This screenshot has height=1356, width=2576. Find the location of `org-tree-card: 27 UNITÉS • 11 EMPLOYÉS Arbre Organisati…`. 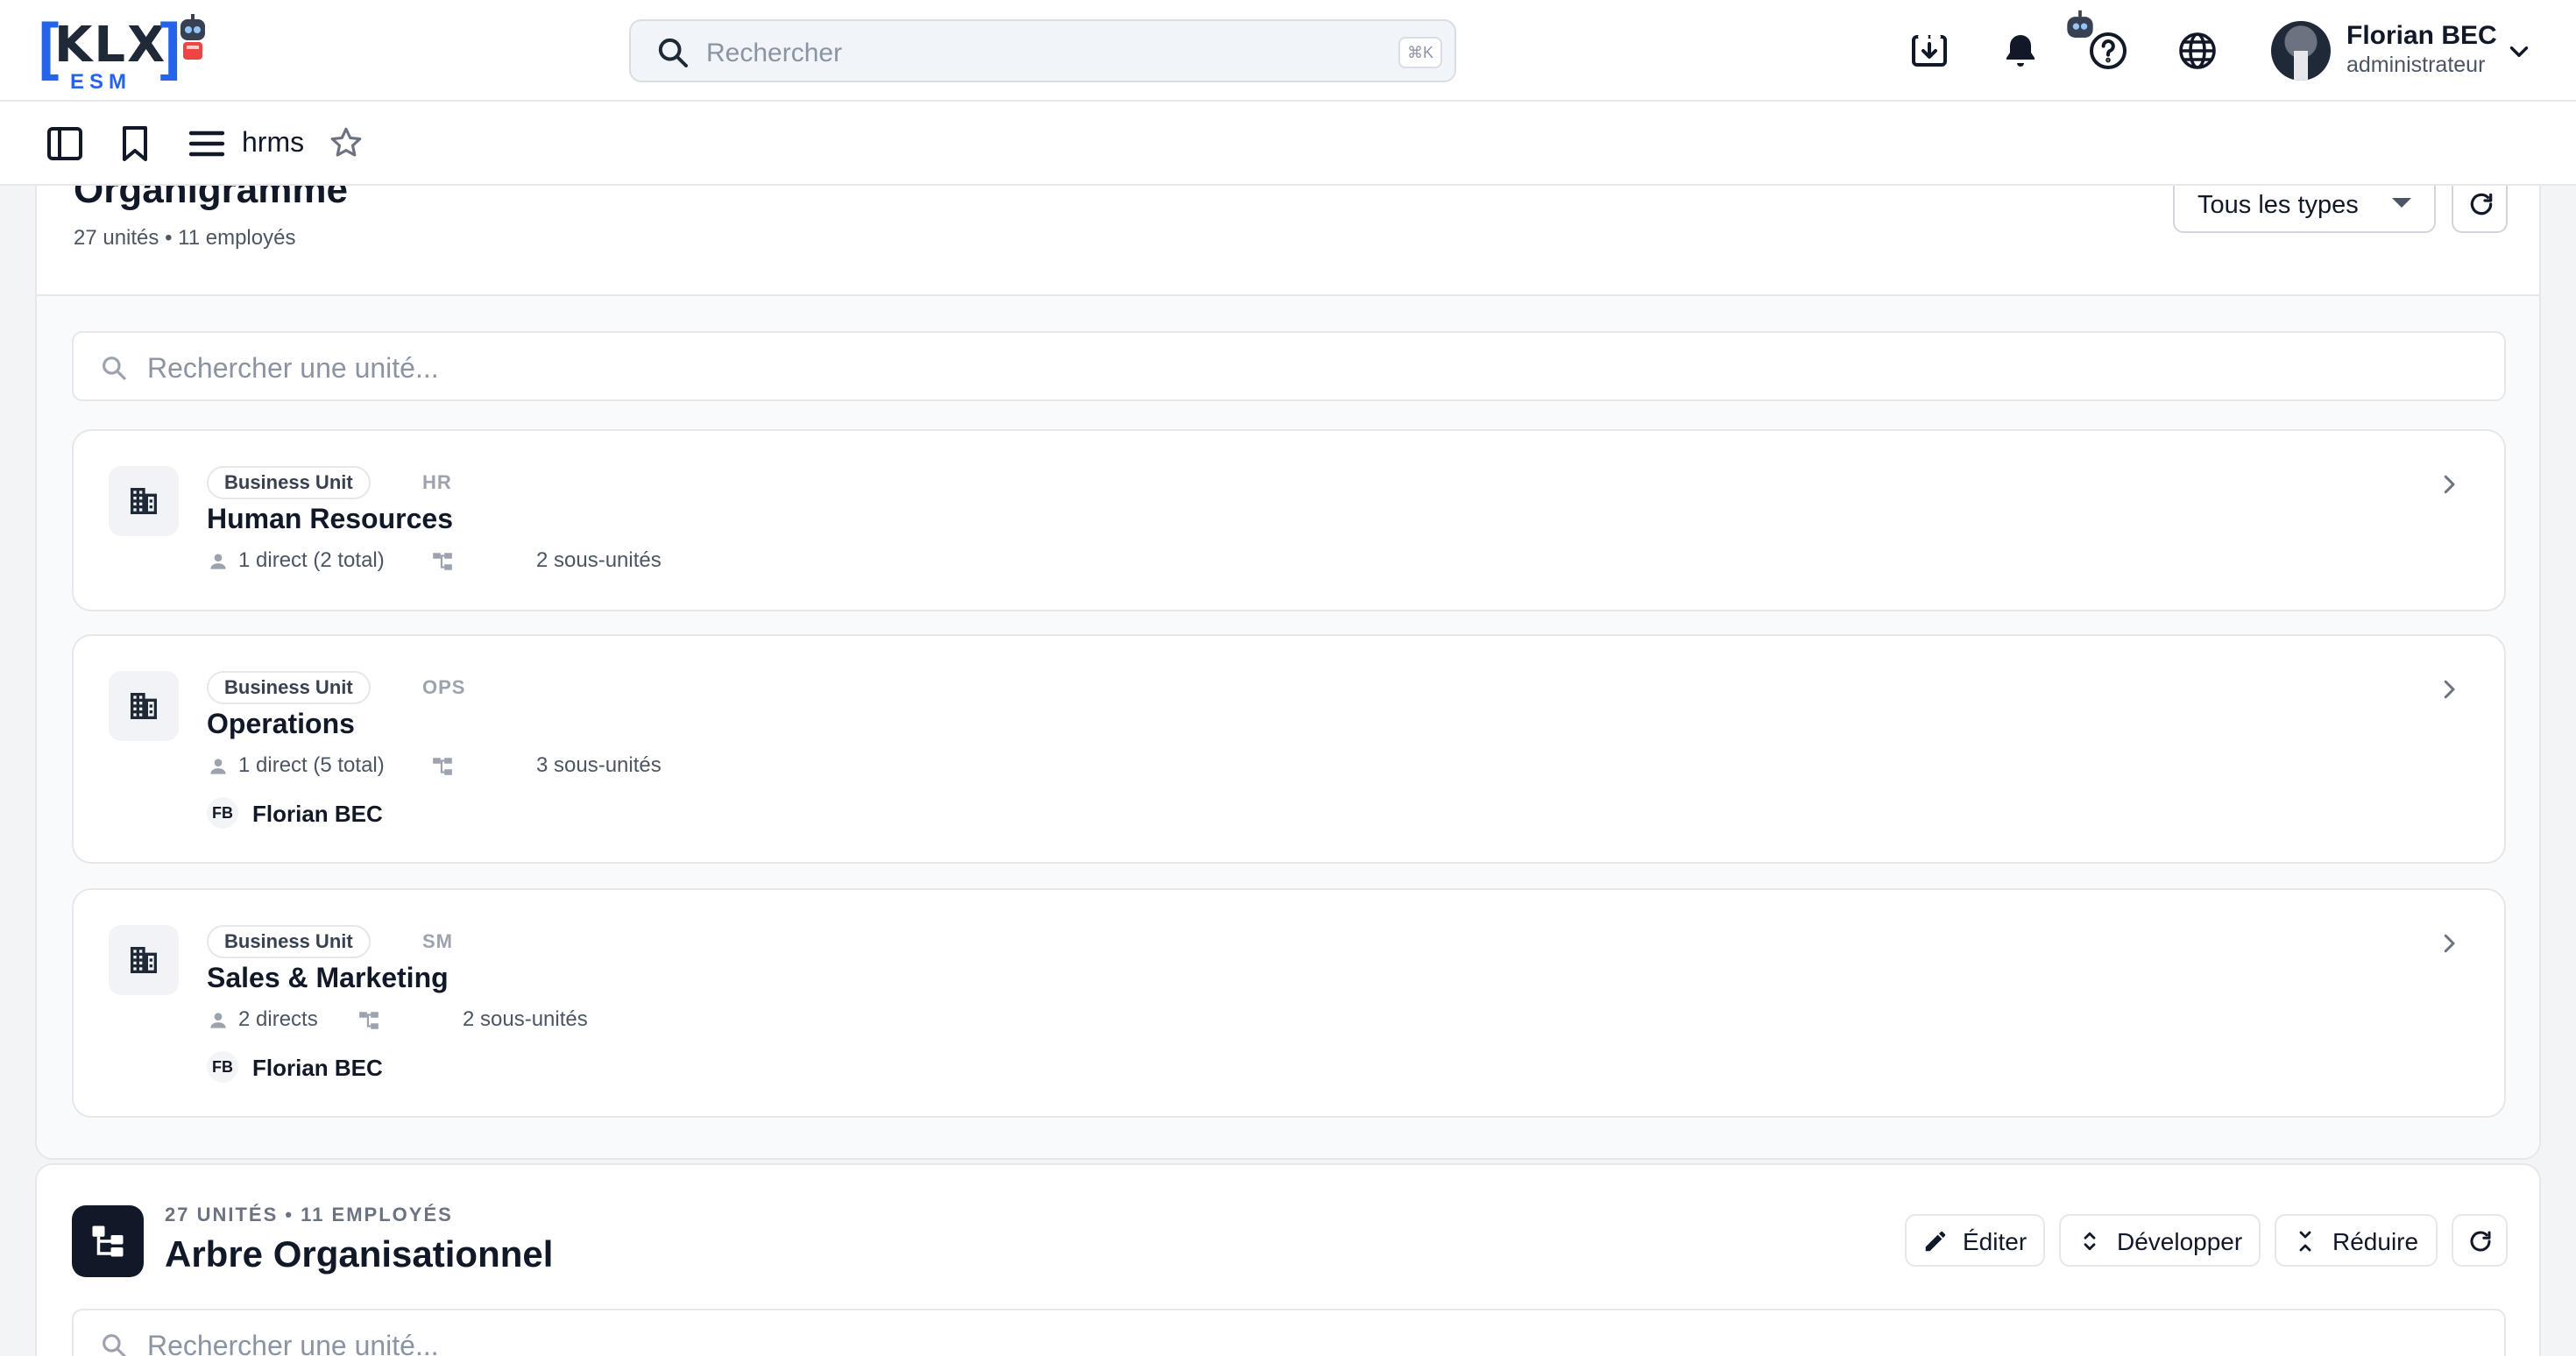

org-tree-card: 27 UNITÉS • 11 EMPLOYÉS Arbre Organisati… is located at coordinates (1288, 1259).